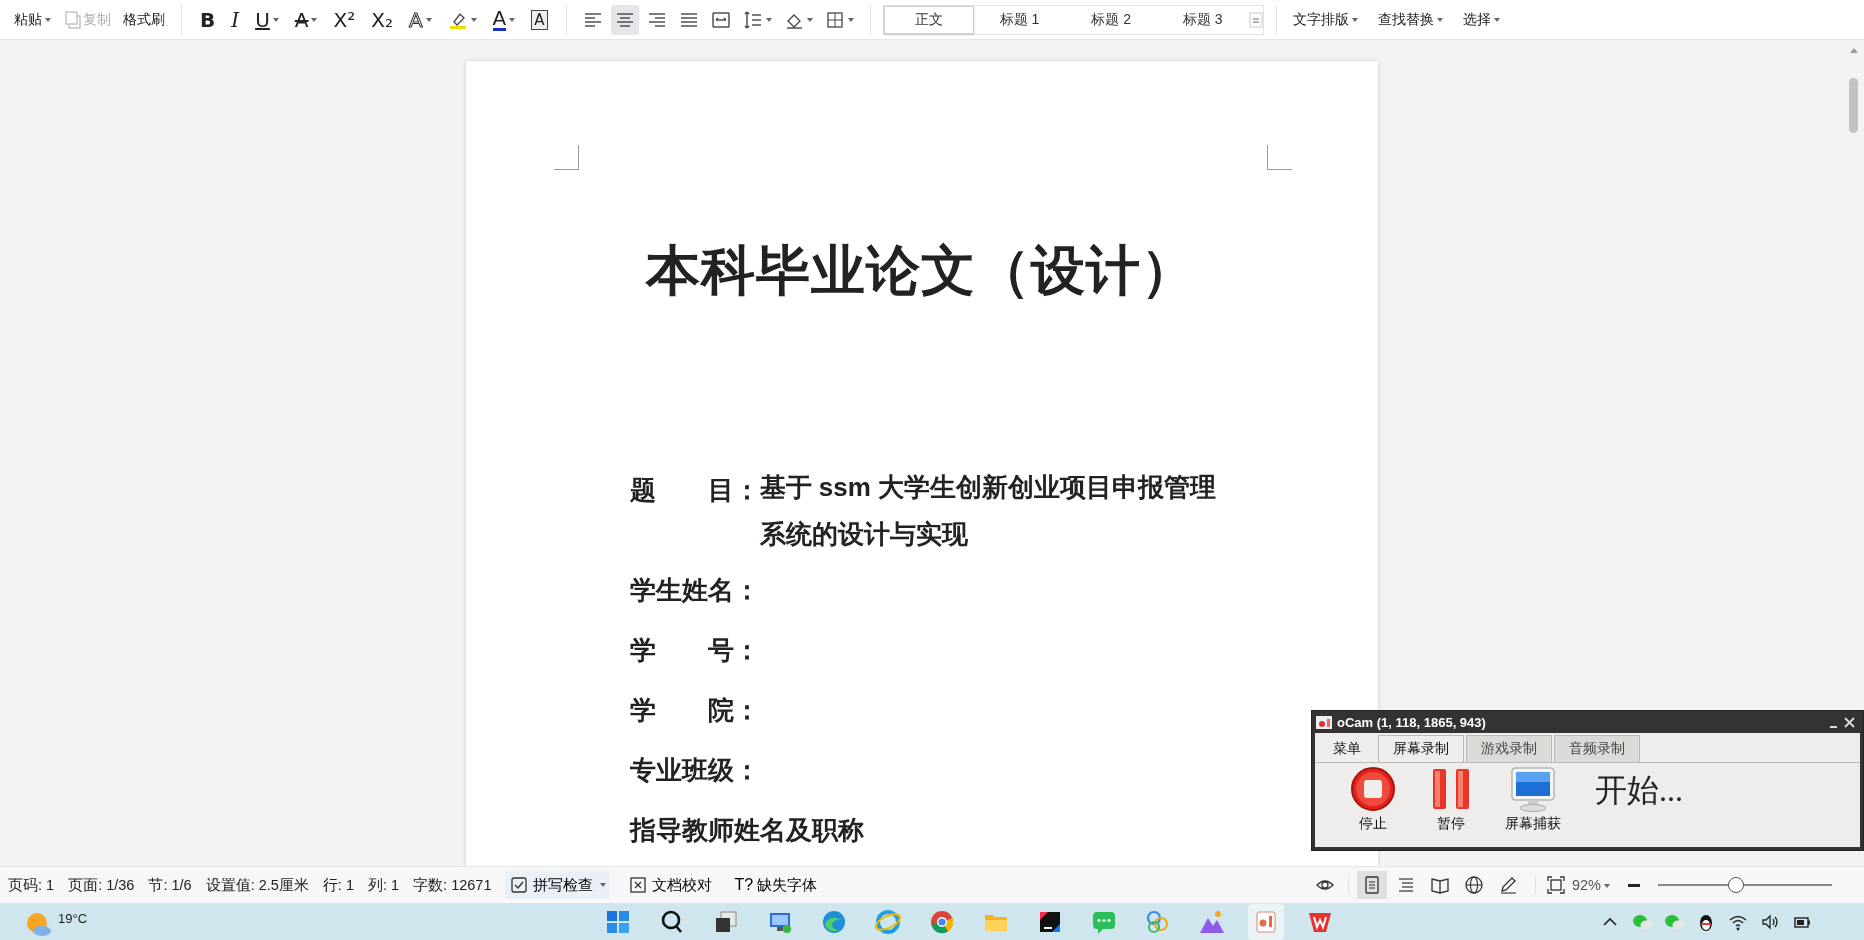 Image resolution: width=1864 pixels, height=940 pixels. What do you see at coordinates (1735, 885) in the screenshot?
I see `slider-thumb` at bounding box center [1735, 885].